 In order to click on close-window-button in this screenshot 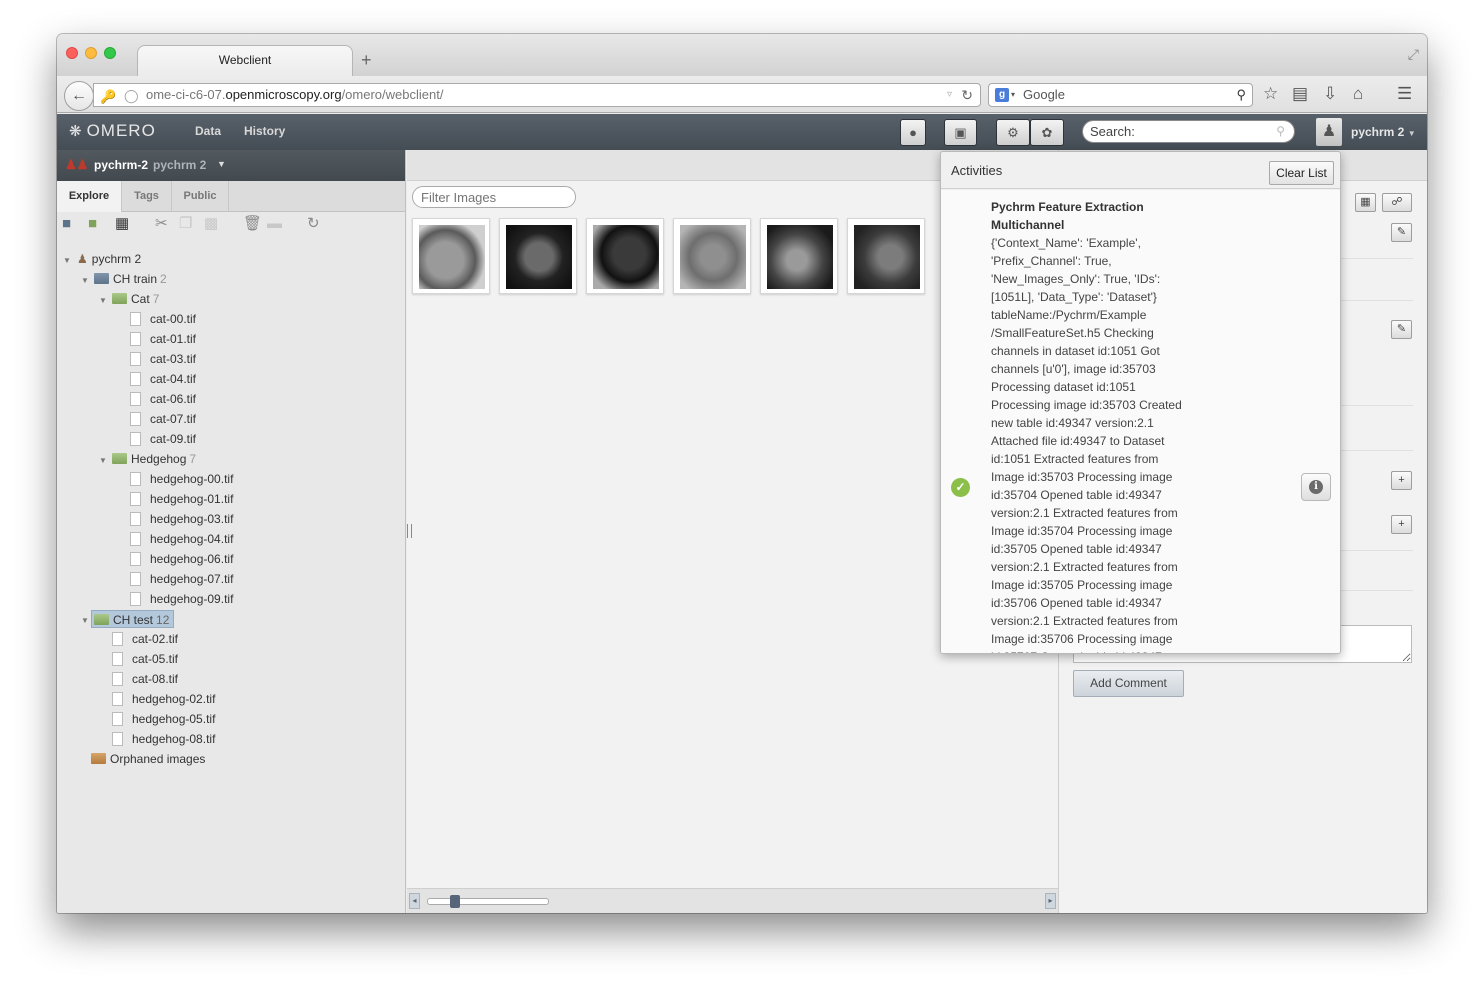, I will do `click(72, 53)`.